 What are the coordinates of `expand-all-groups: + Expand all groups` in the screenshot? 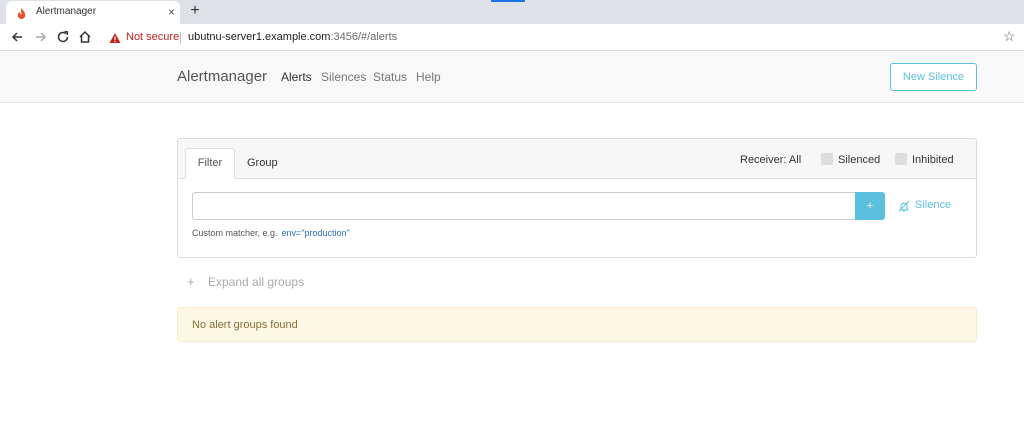 It's located at (245, 281).